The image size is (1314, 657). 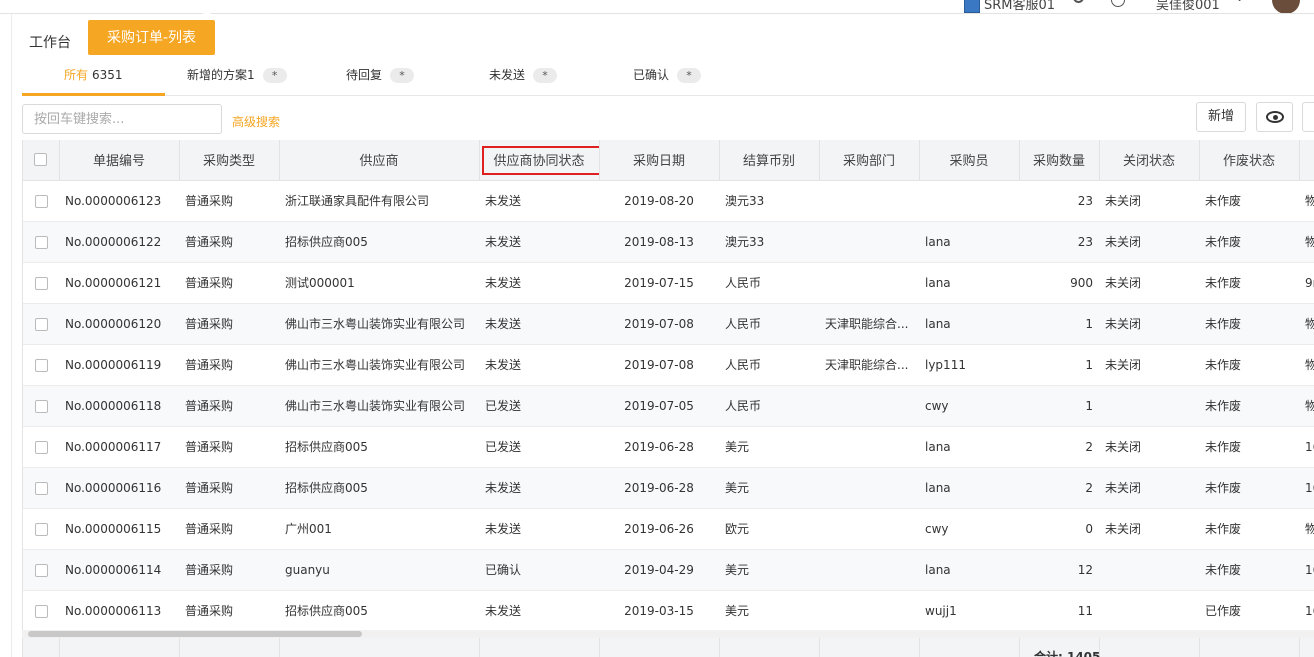 I want to click on search-icon, so click(x=1078, y=3).